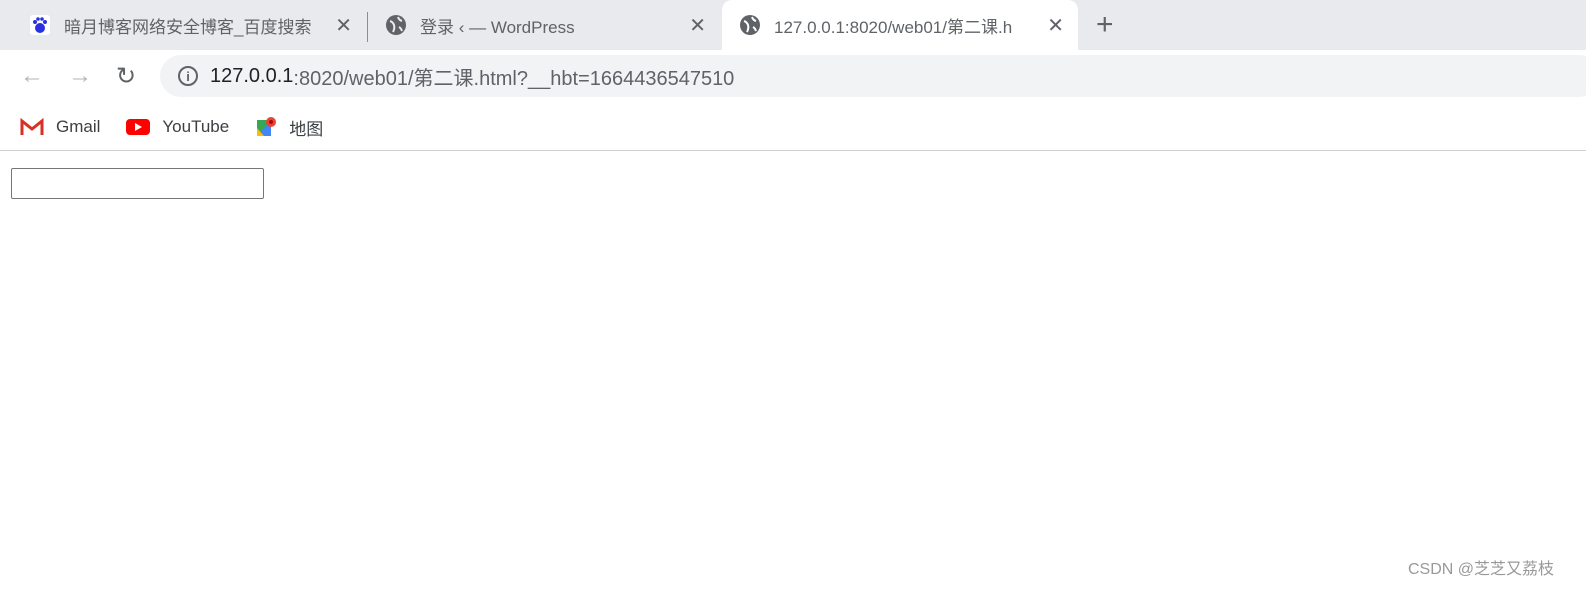  I want to click on maps-icon, so click(266, 127).